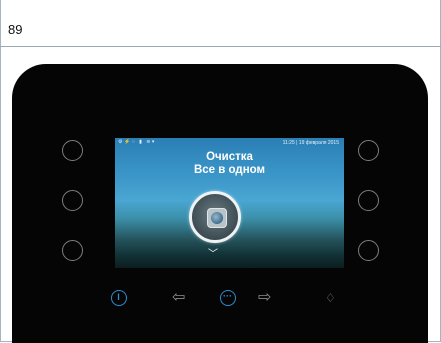 The width and height of the screenshot is (441, 343). I want to click on header-divider, so click(220, 46).